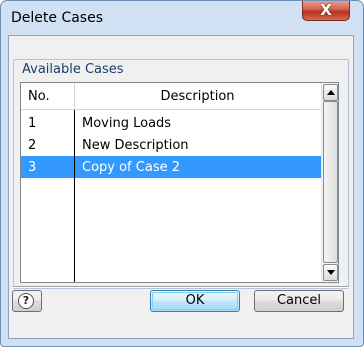 The image size is (364, 353). What do you see at coordinates (197, 96) in the screenshot?
I see `column-header-description: Description` at bounding box center [197, 96].